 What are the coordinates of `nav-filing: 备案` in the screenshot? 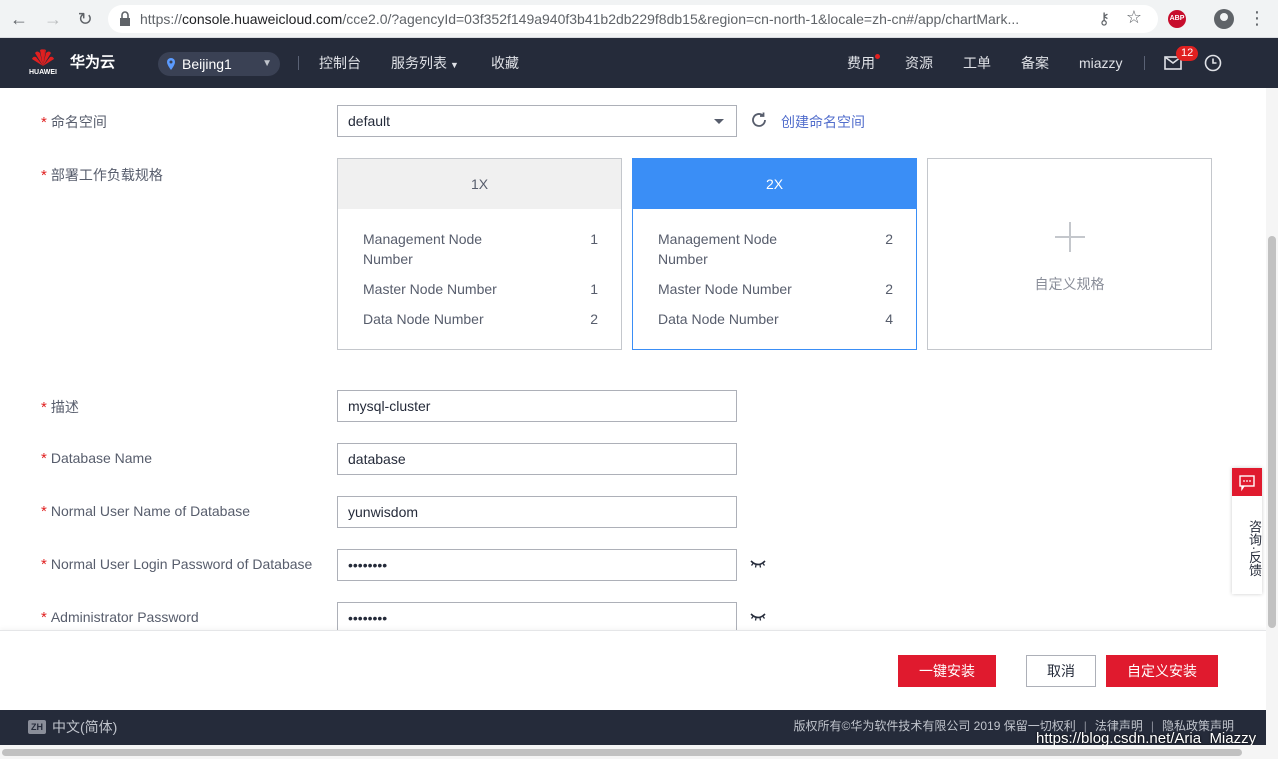 It's located at (1035, 63).